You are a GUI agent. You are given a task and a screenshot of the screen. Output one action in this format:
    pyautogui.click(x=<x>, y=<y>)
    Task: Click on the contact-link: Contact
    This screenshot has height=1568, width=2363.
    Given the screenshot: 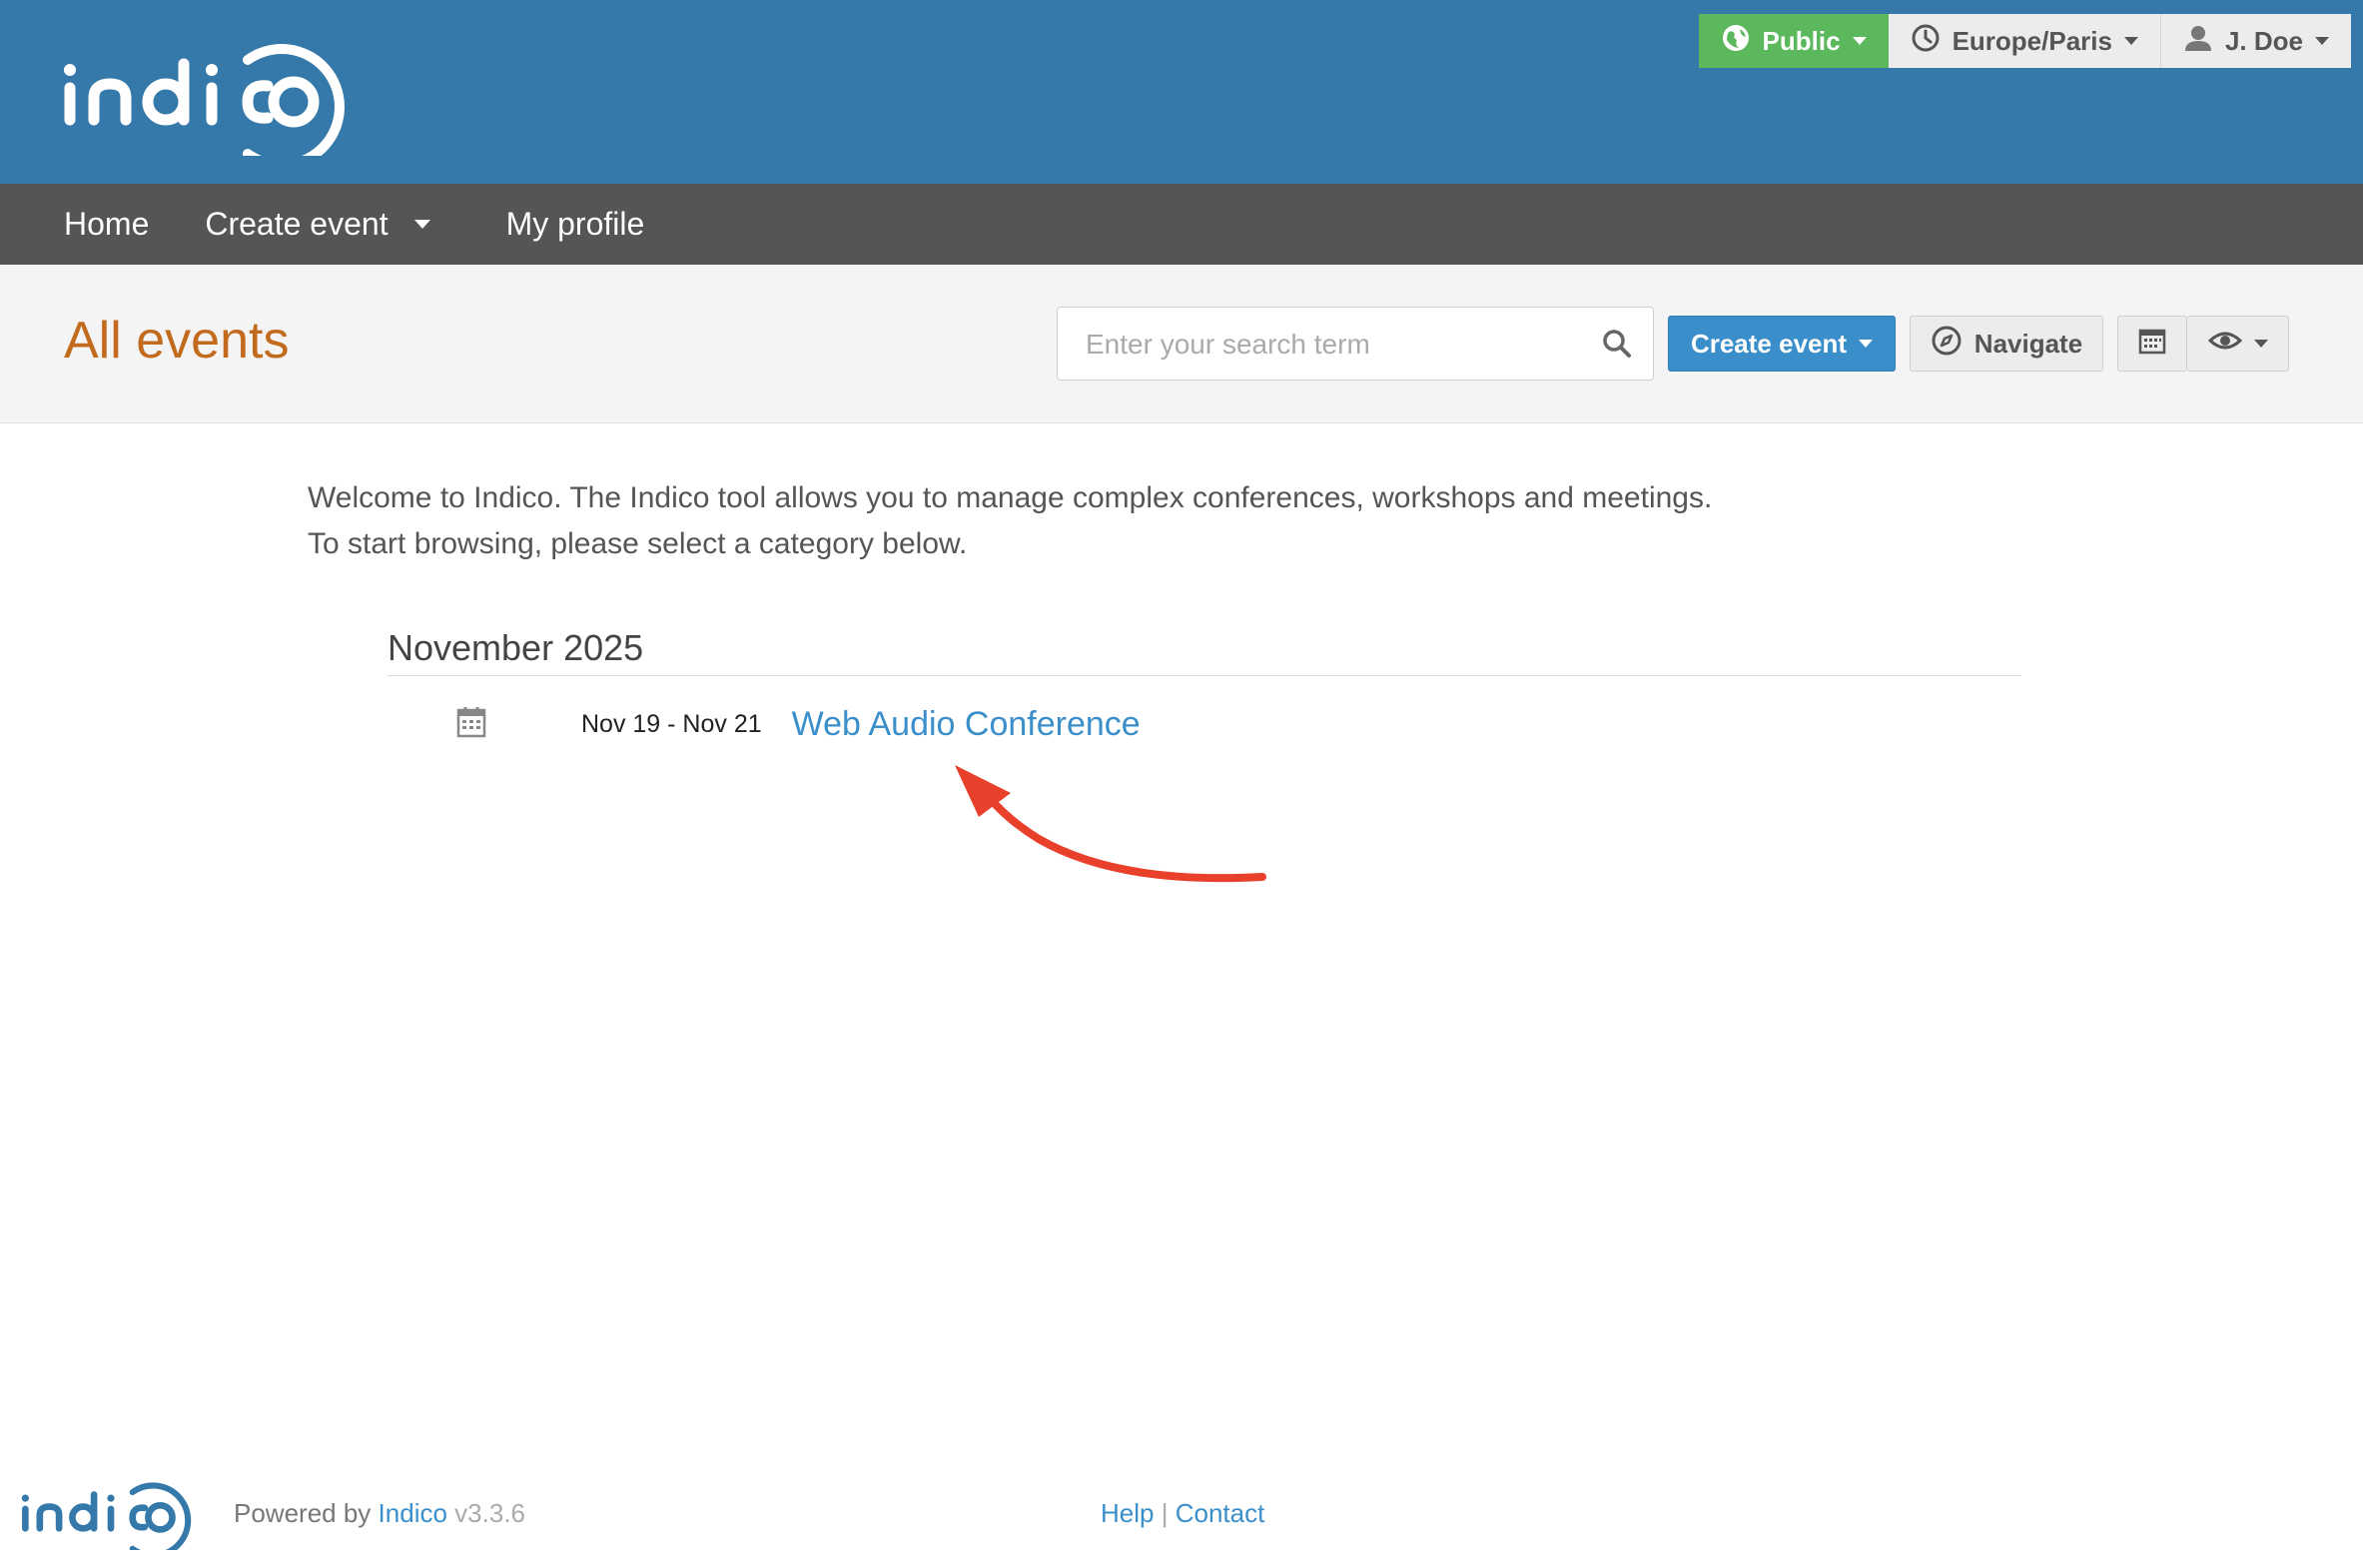 What is the action you would take?
    pyautogui.click(x=1220, y=1513)
    